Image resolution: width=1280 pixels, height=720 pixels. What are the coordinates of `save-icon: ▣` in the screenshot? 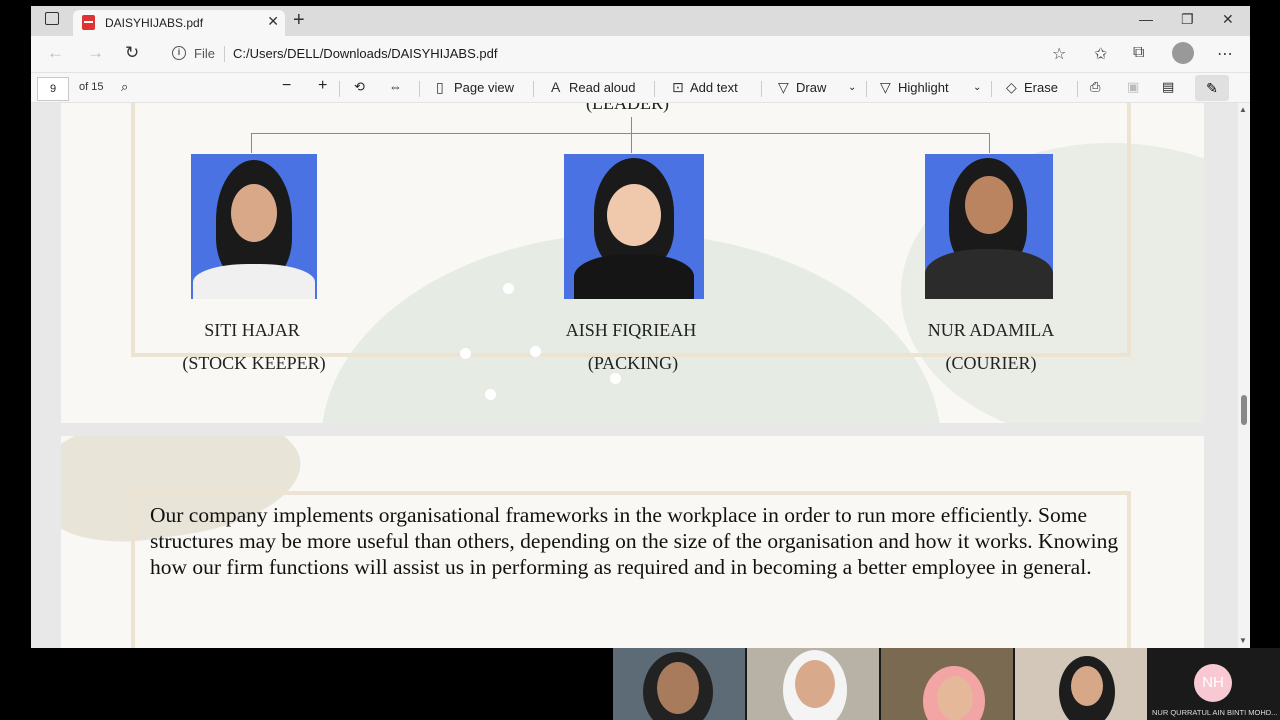 It's located at (1133, 87).